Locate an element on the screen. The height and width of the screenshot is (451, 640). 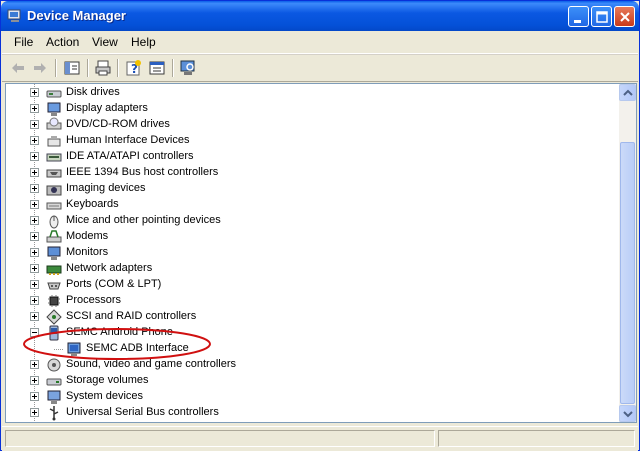
disk-drive-icon is located at coordinates (54, 94).